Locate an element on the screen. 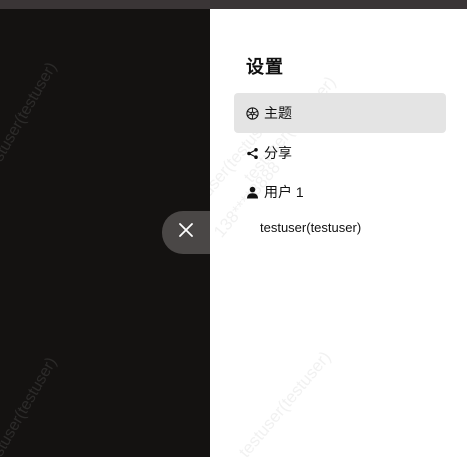 This screenshot has width=467, height=457. user-entry: testuser(testuser) is located at coordinates (310, 227).